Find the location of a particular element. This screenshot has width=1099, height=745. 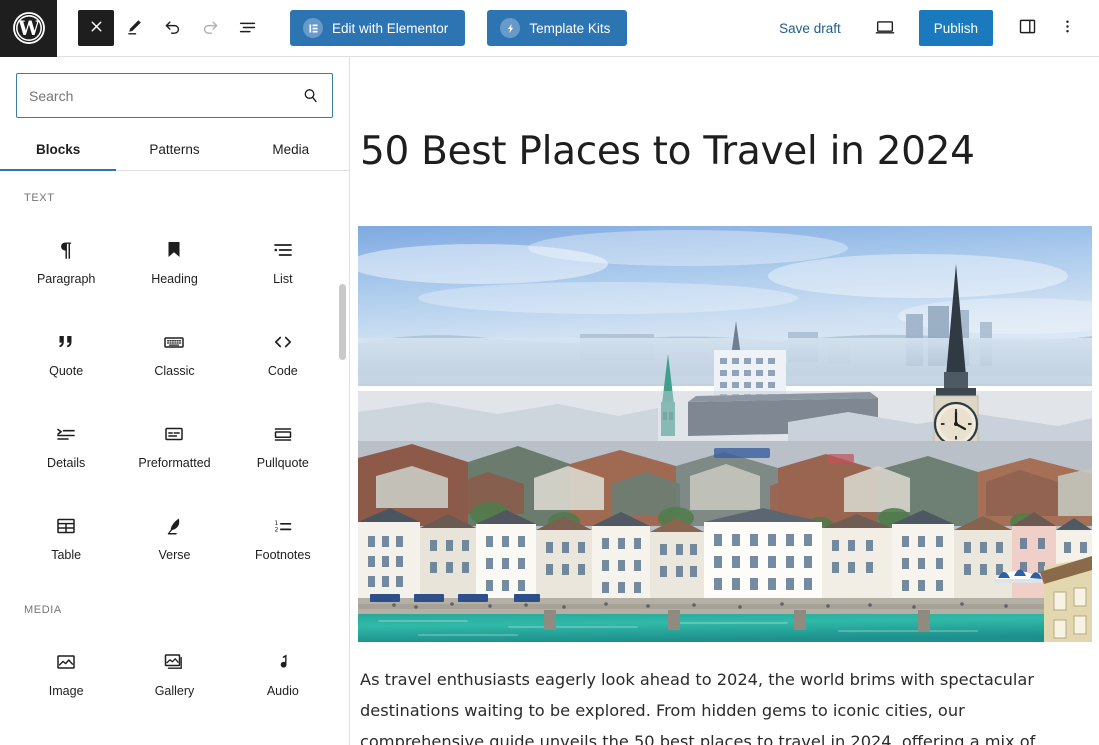

verse-feather-icon is located at coordinates (174, 526).